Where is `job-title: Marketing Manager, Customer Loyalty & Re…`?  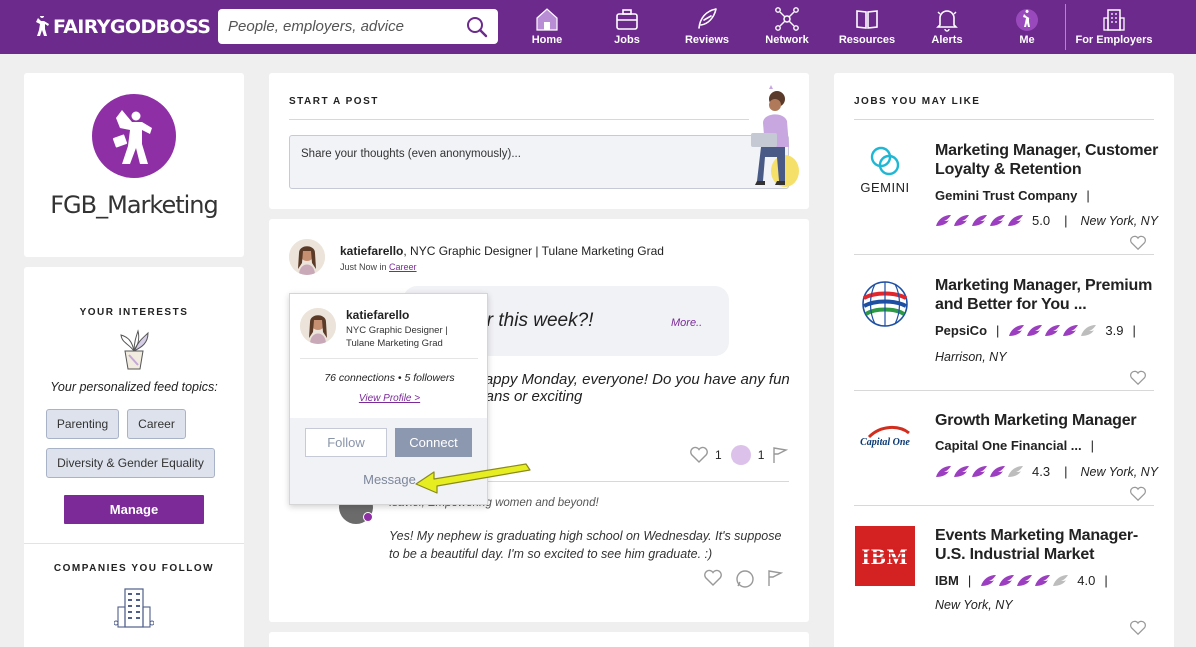 job-title: Marketing Manager, Customer Loyalty & Re… is located at coordinates (1050, 160).